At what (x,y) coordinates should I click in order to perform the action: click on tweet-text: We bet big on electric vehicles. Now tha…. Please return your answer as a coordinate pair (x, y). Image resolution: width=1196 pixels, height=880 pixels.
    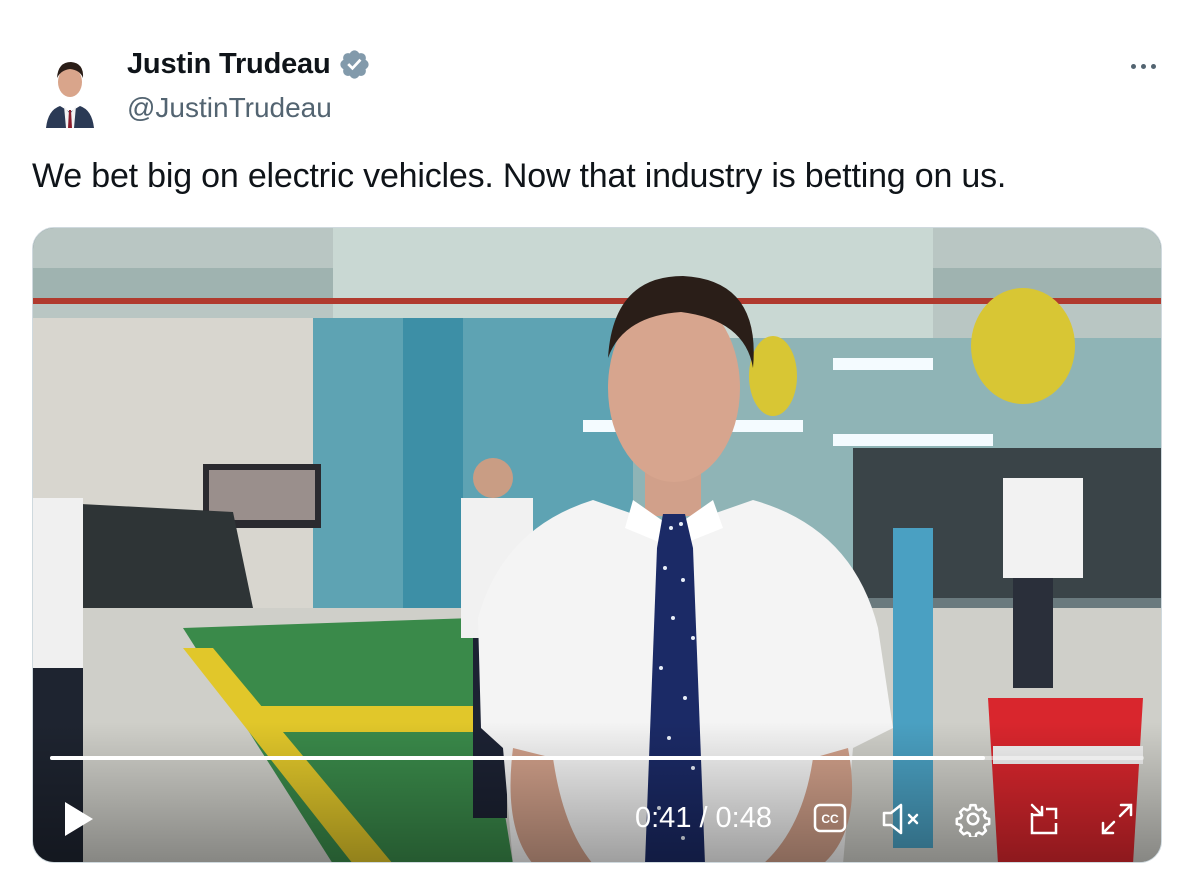
    Looking at the image, I should click on (519, 176).